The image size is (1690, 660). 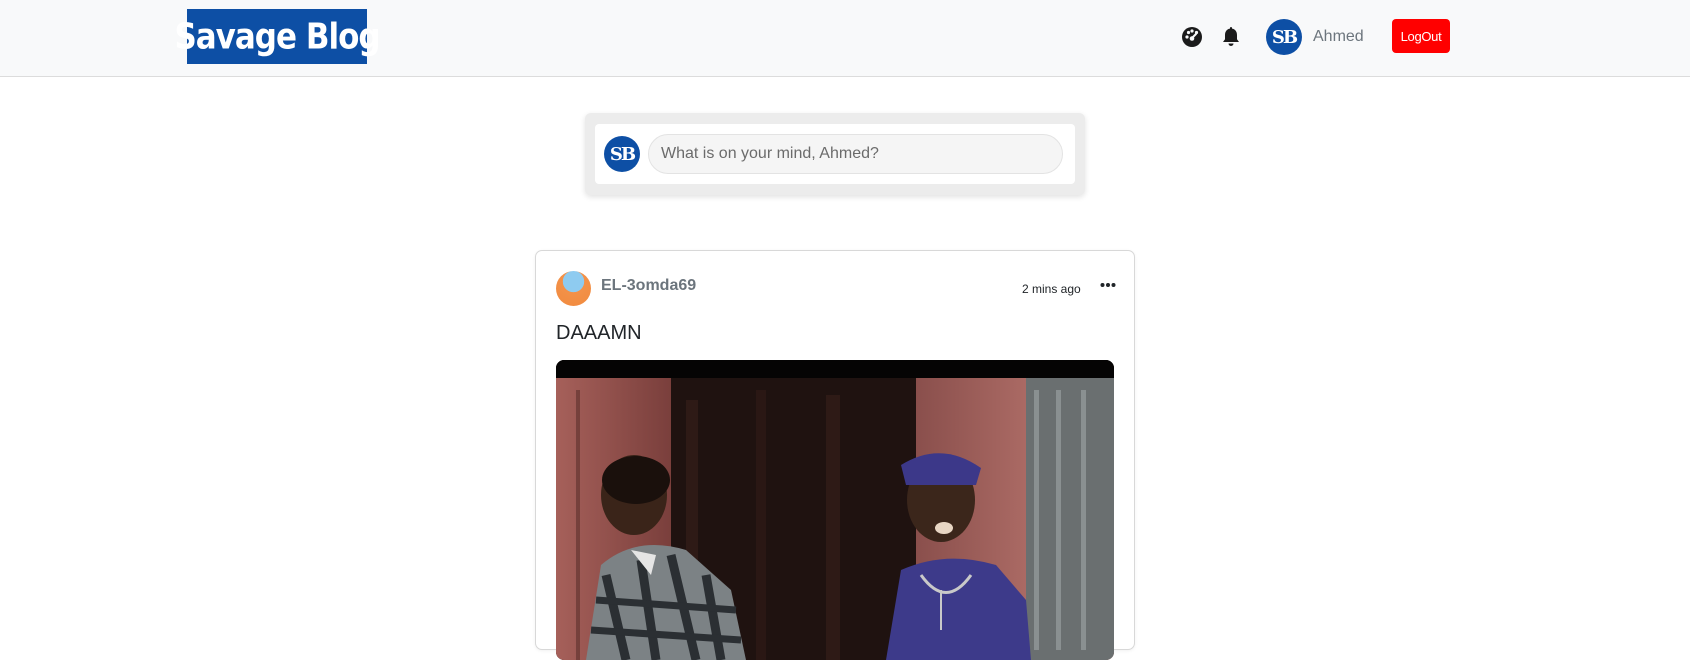 What do you see at coordinates (1192, 37) in the screenshot?
I see `dashboard-icon` at bounding box center [1192, 37].